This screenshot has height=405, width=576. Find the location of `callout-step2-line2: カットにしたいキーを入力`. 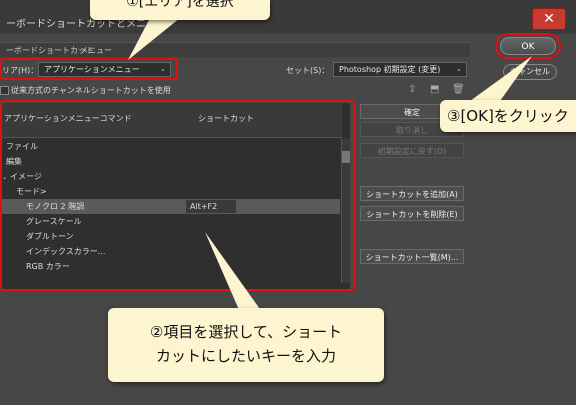

callout-step2-line2: カットにしたいキーを入力 is located at coordinates (245, 356).